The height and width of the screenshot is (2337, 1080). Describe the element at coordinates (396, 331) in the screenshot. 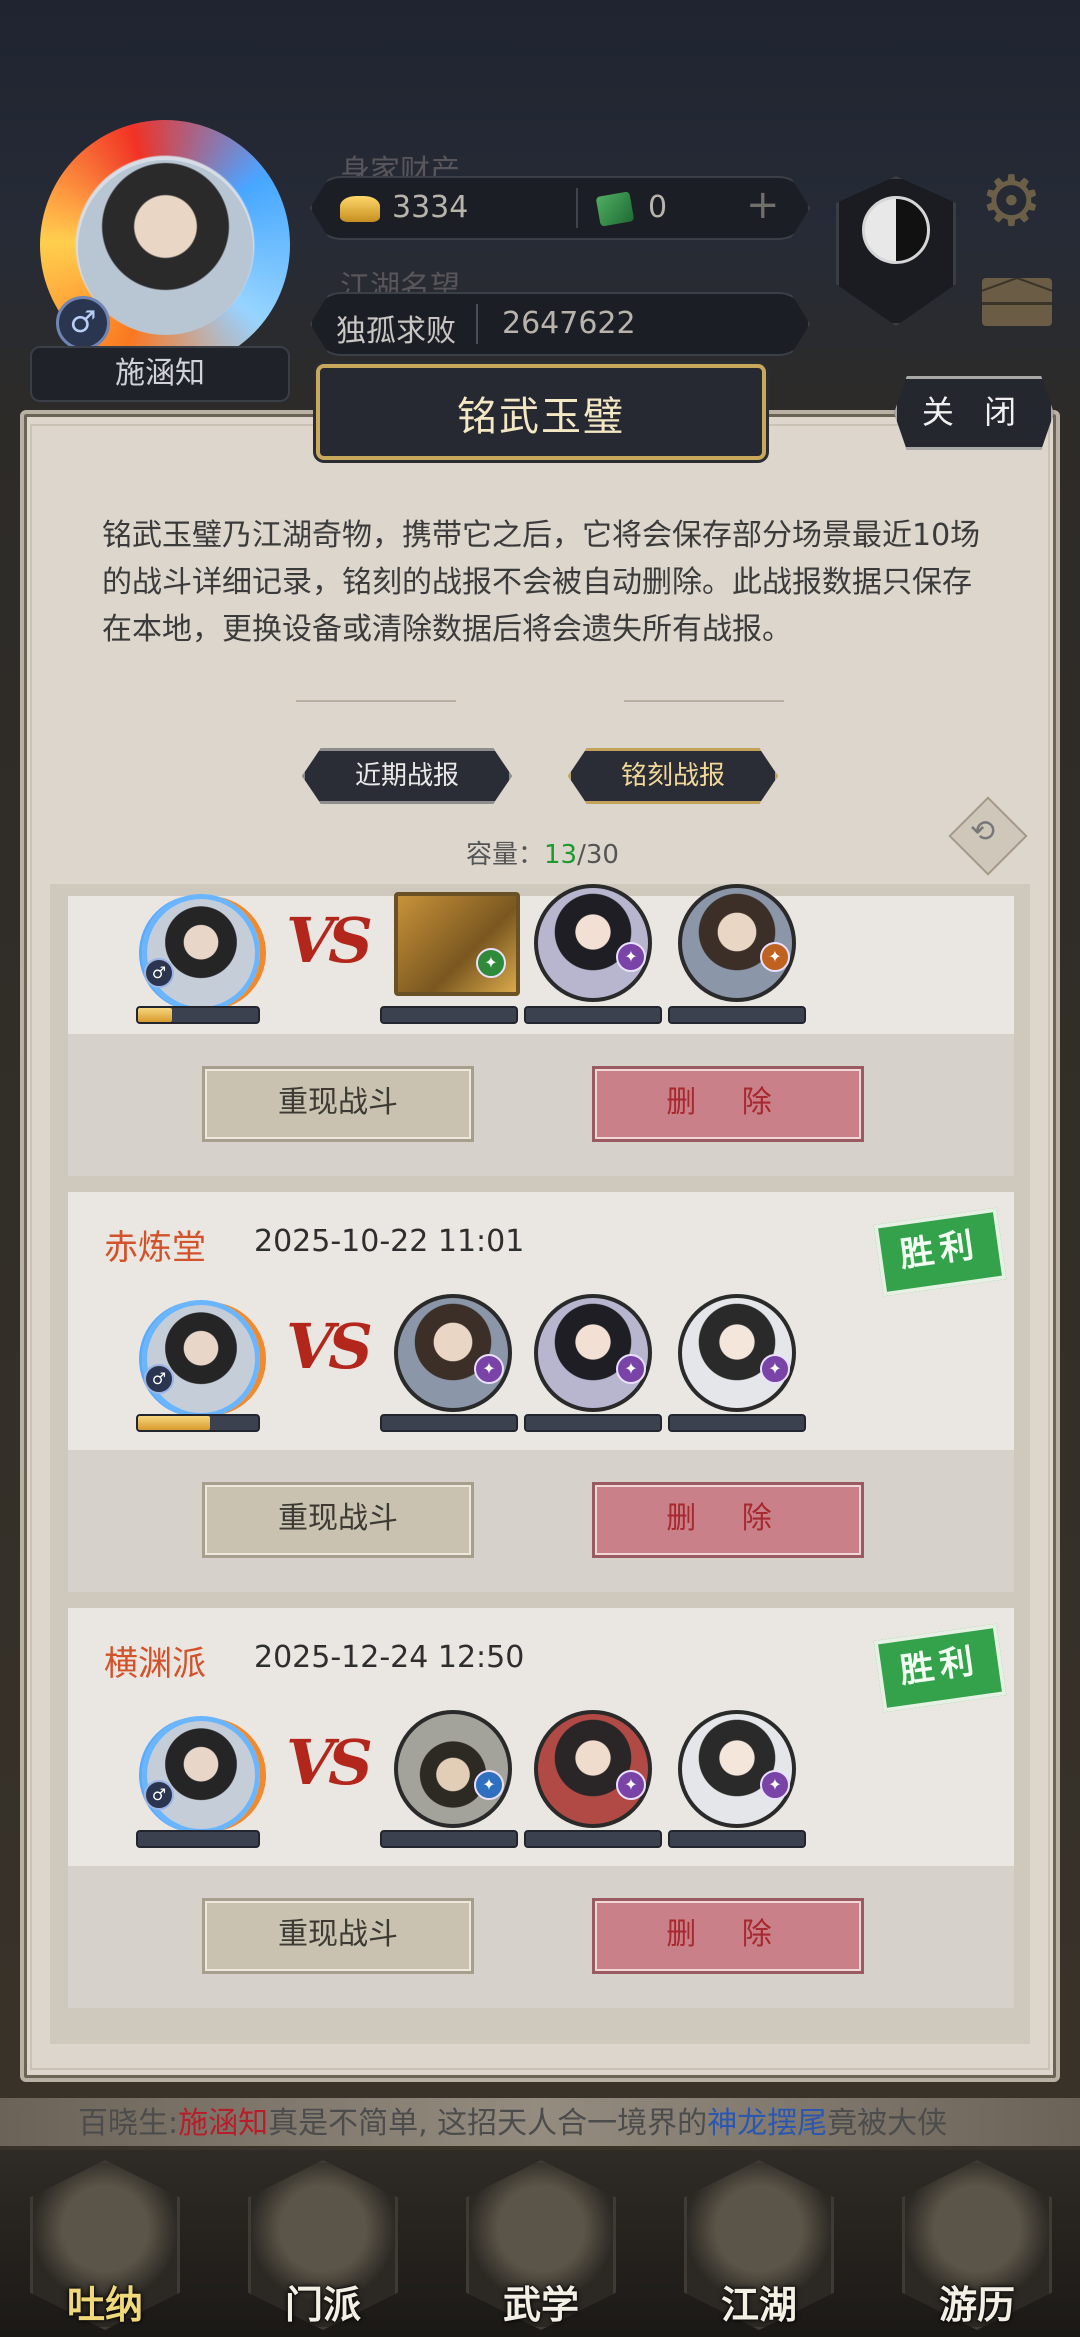

I see `fame-title: 独孤求败` at that location.